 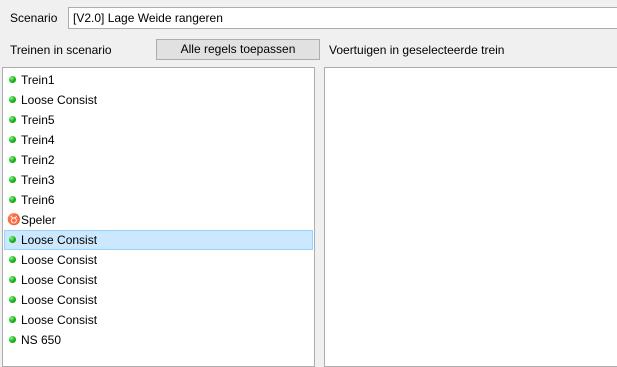 I want to click on scenario-field: [V2.0] Lage Weide rangeren, so click(x=342, y=18).